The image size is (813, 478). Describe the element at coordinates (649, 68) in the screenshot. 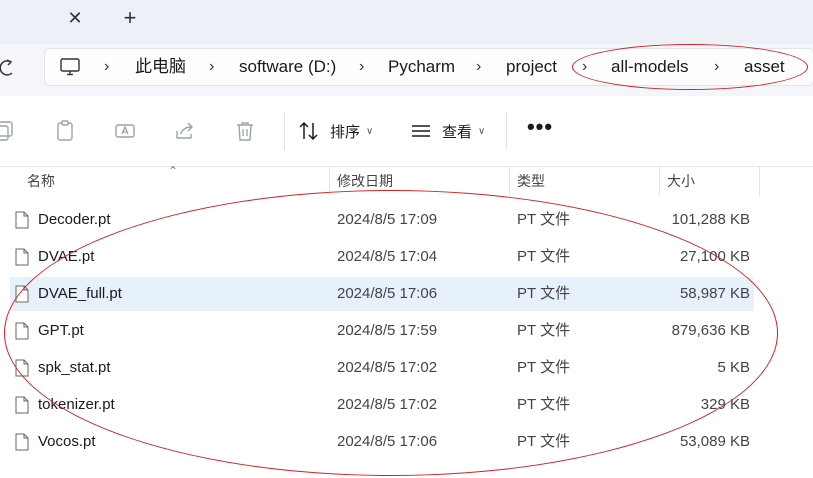

I see `breadcrumb-all-models: all-models` at that location.